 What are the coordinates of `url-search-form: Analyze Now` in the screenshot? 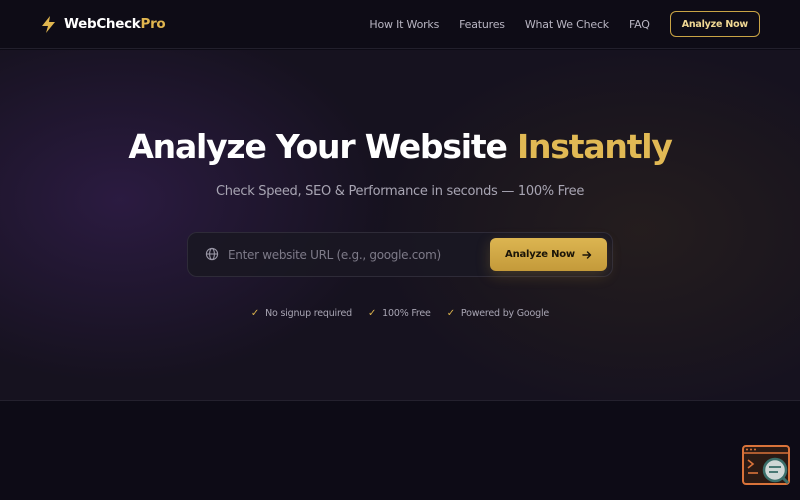 It's located at (400, 254).